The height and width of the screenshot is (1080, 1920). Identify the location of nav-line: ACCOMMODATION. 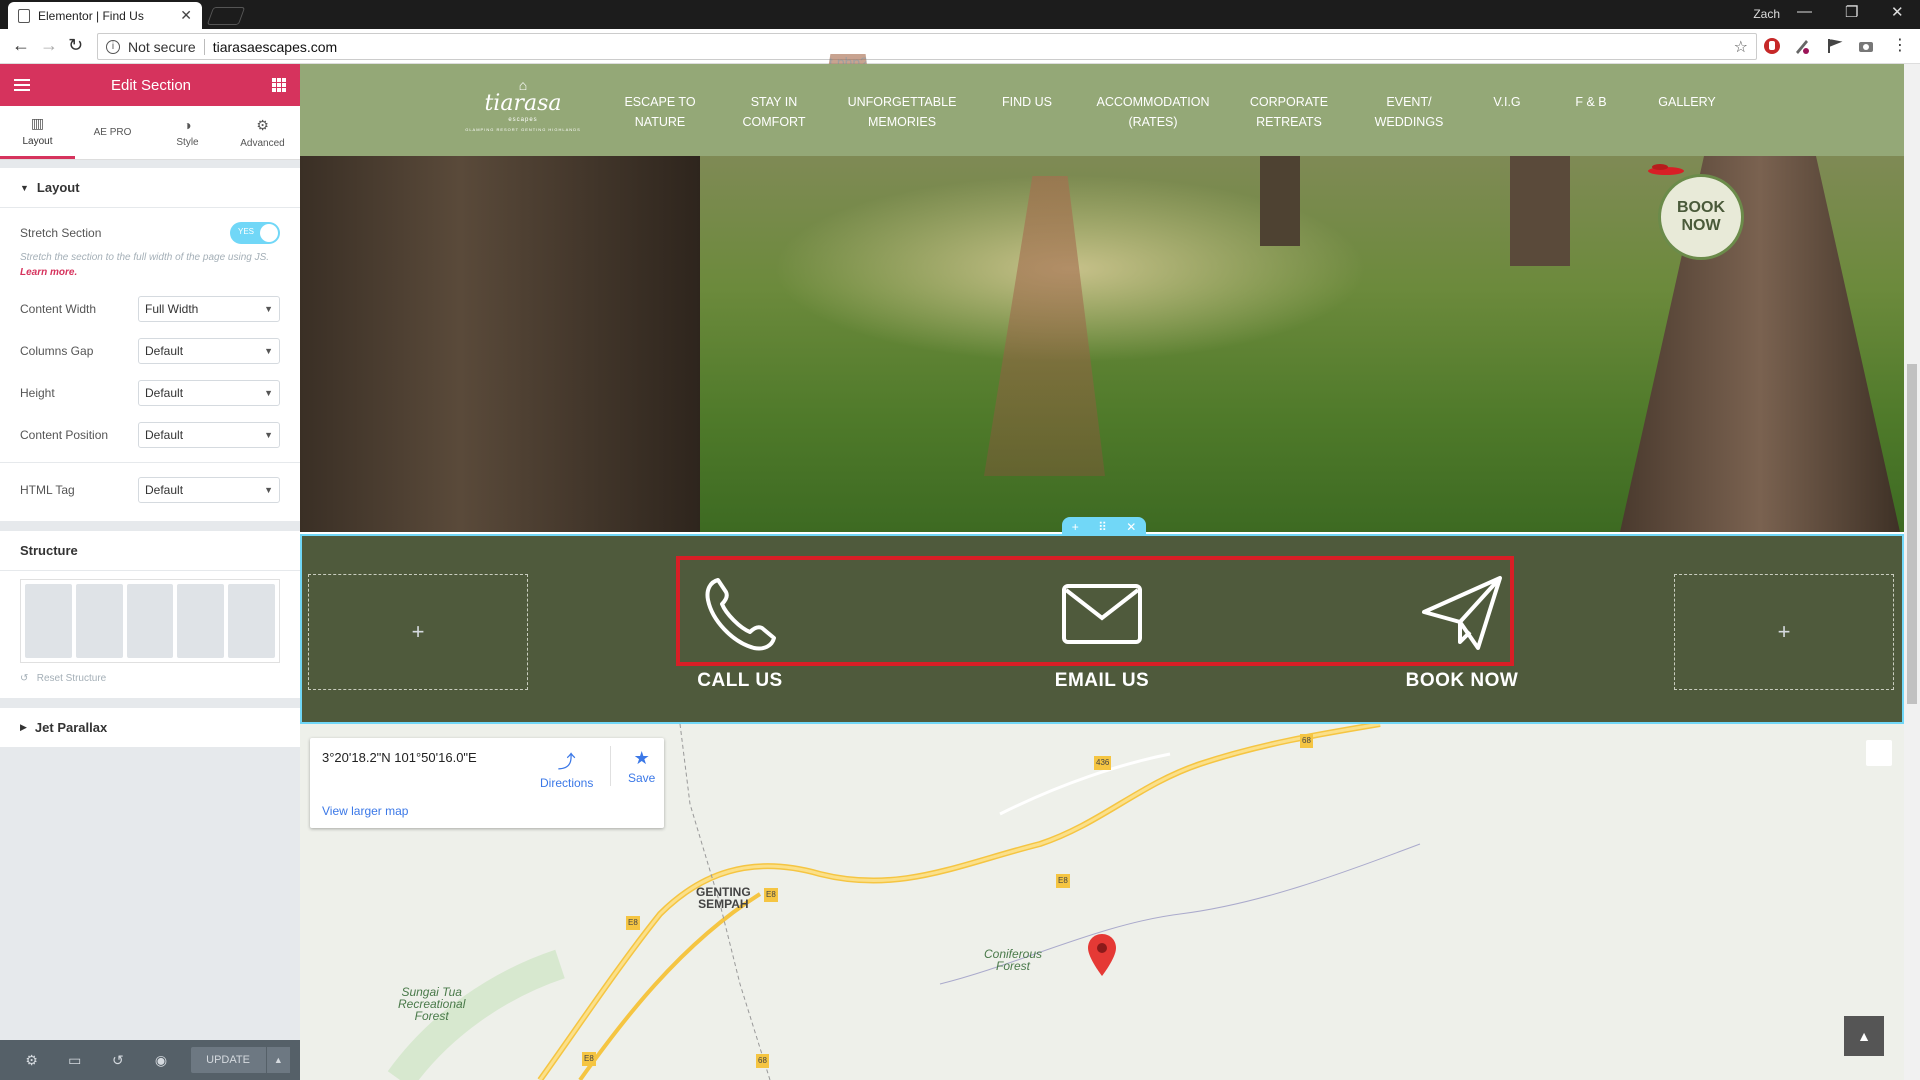
(1153, 102).